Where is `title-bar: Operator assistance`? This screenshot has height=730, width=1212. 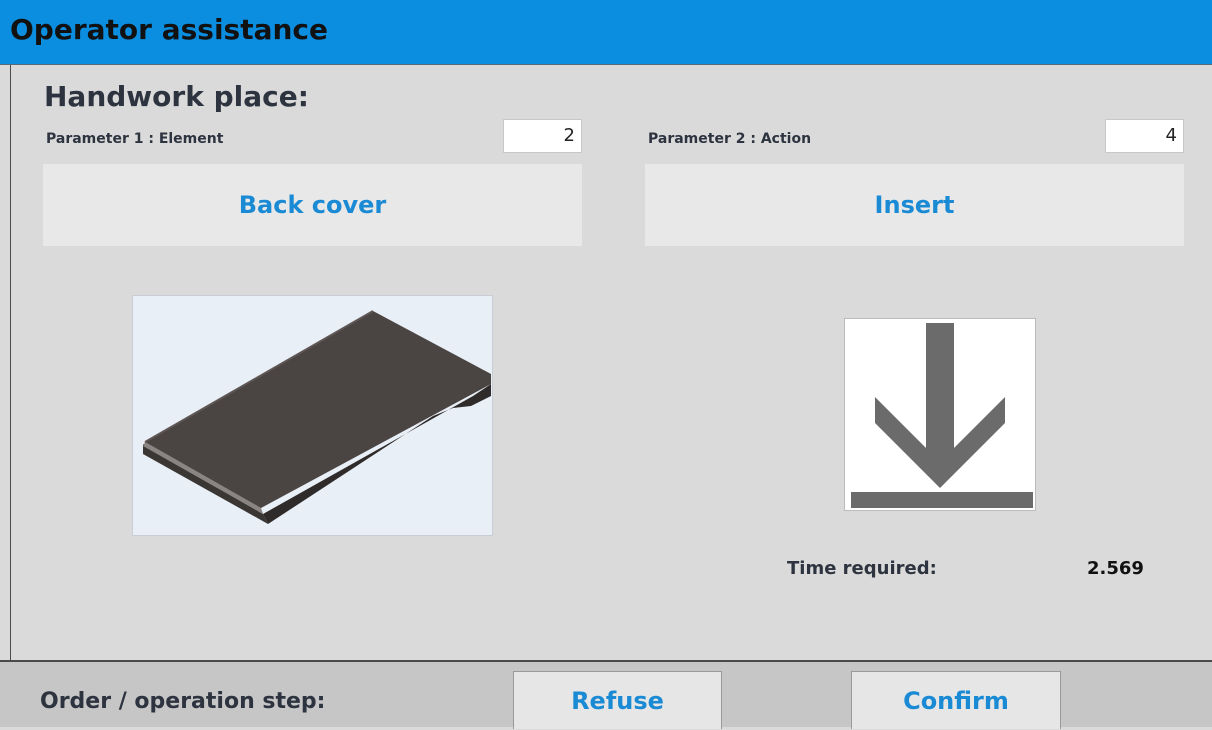 title-bar: Operator assistance is located at coordinates (606, 32).